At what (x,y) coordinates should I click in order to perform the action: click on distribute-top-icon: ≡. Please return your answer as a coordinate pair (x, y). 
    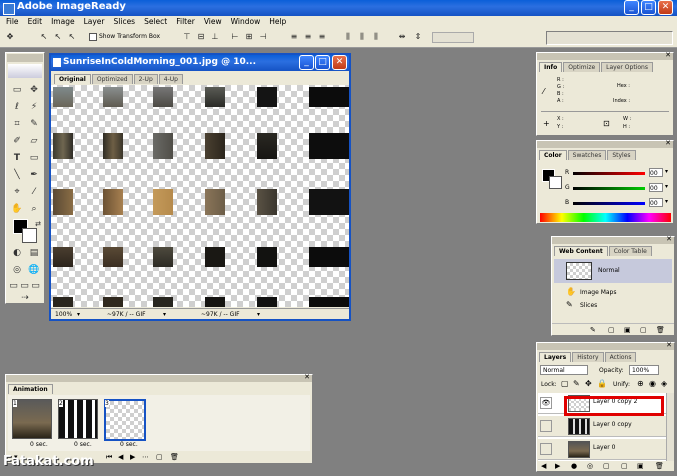
    Looking at the image, I should click on (294, 37).